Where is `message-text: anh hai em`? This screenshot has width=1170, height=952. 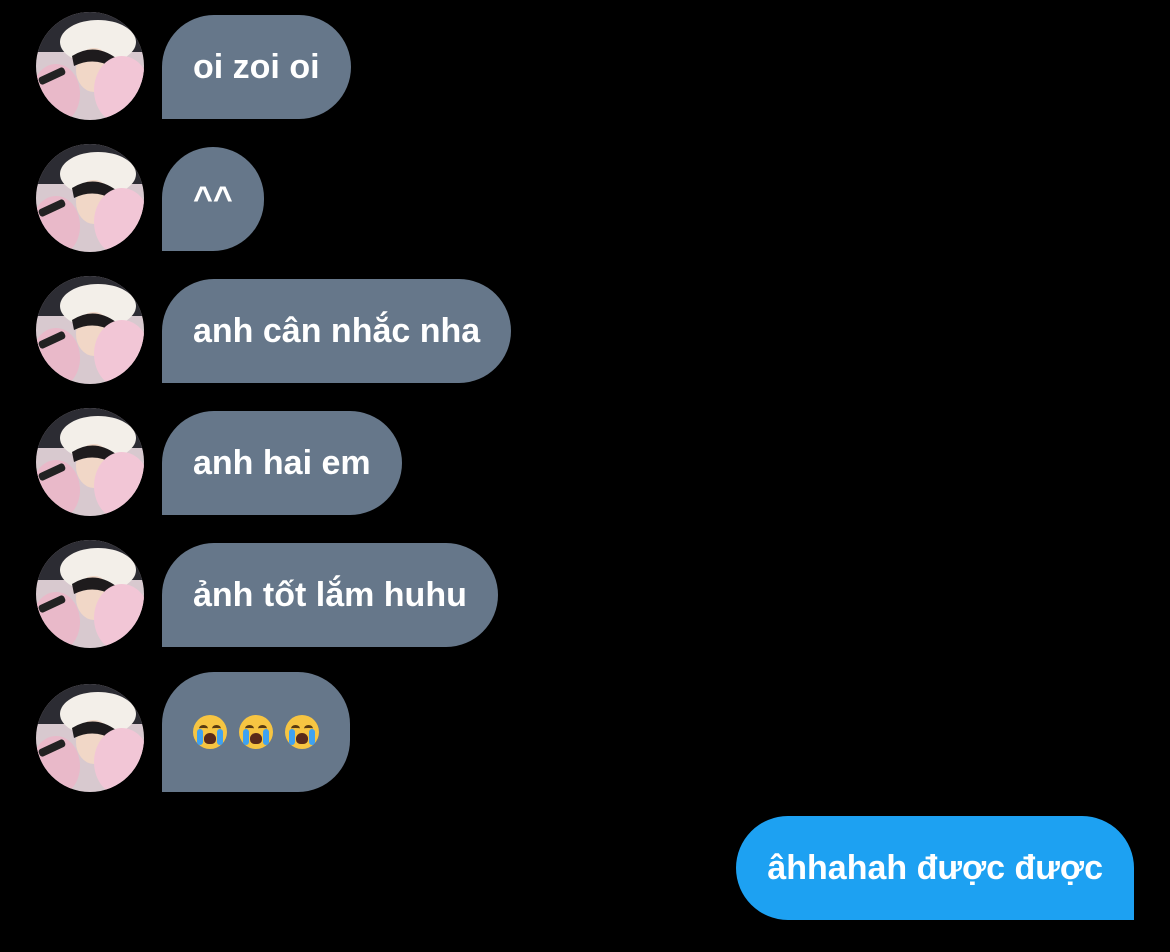
message-text: anh hai em is located at coordinates (282, 463).